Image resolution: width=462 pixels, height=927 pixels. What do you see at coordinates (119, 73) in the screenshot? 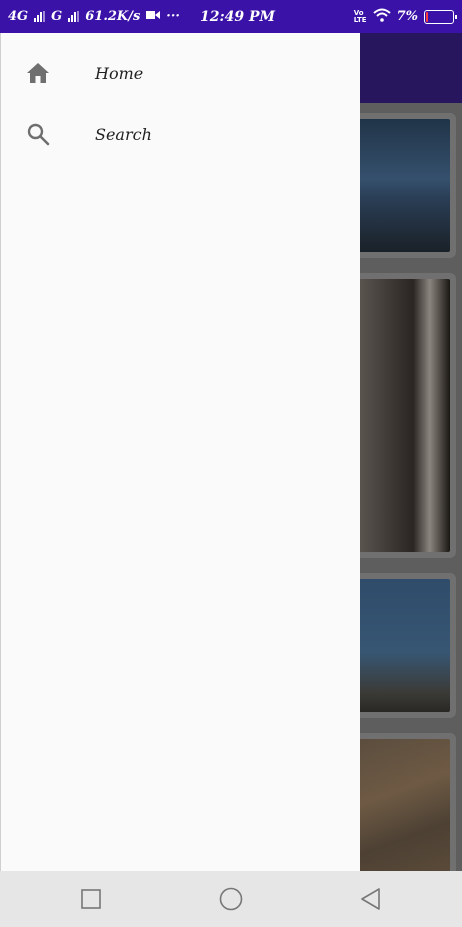
I see `drawer-item-label: Home` at bounding box center [119, 73].